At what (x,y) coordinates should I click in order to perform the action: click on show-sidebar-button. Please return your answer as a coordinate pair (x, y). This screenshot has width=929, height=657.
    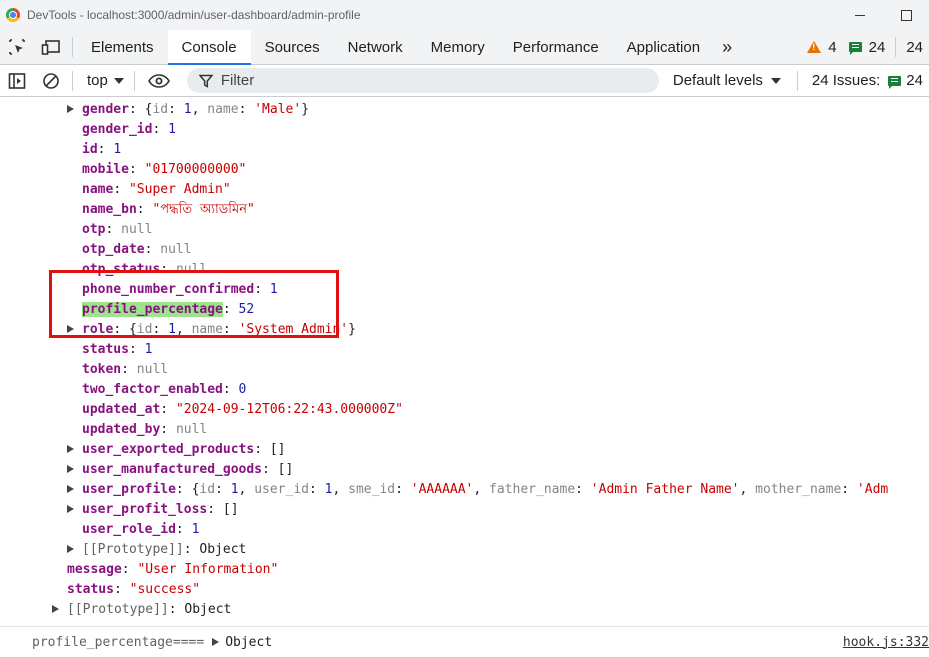
    Looking at the image, I should click on (17, 80).